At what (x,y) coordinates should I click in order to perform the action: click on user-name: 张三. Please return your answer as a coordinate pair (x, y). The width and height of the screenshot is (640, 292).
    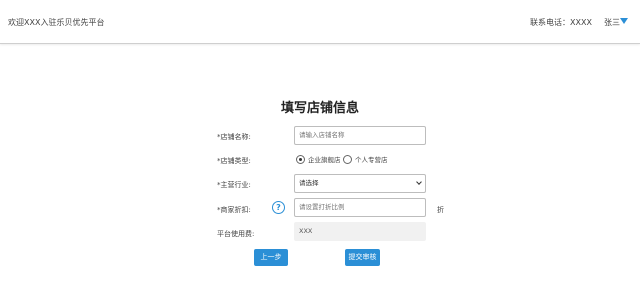
    Looking at the image, I should click on (612, 22).